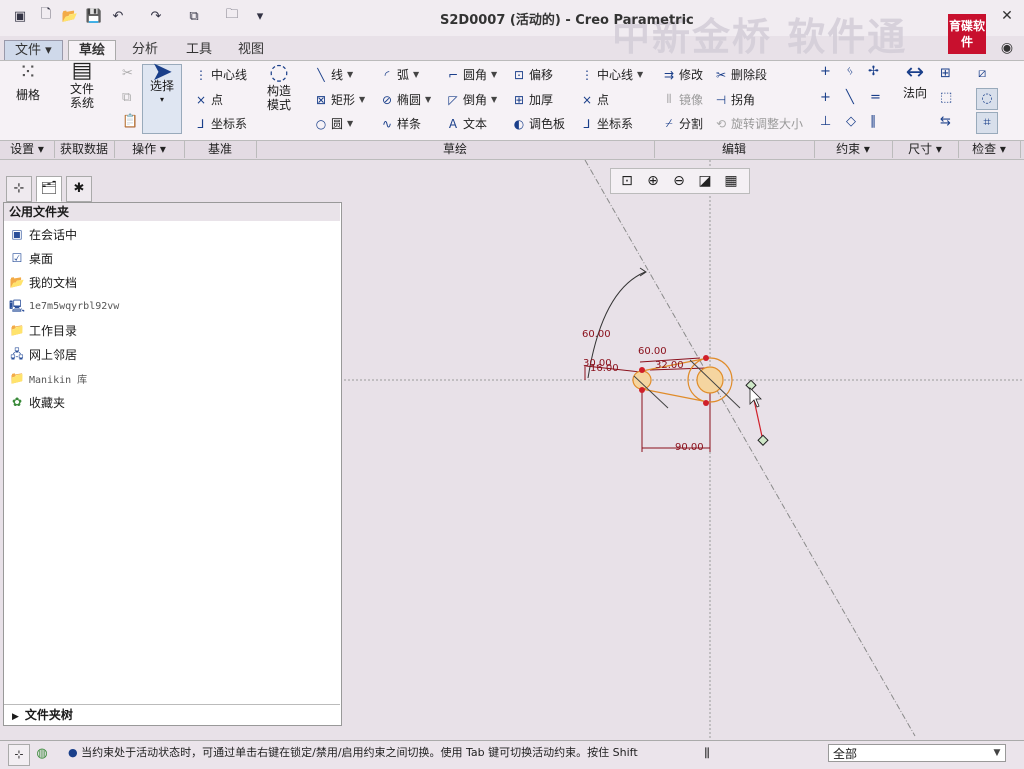 The width and height of the screenshot is (1024, 769). I want to click on tangent-constraint-icon: ᛃ, so click(850, 71).